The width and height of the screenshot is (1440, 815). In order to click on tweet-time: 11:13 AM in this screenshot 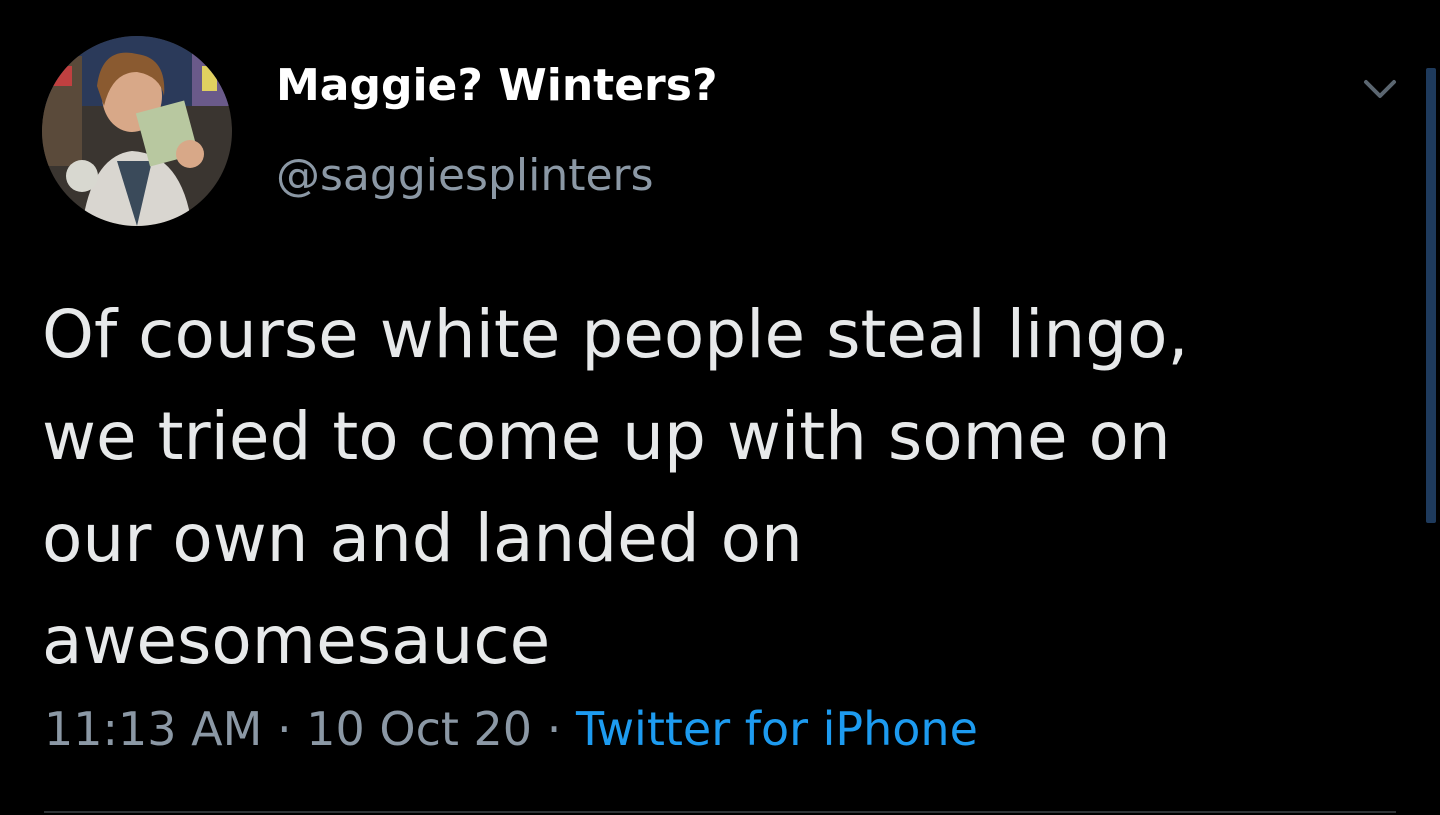, I will do `click(153, 729)`.